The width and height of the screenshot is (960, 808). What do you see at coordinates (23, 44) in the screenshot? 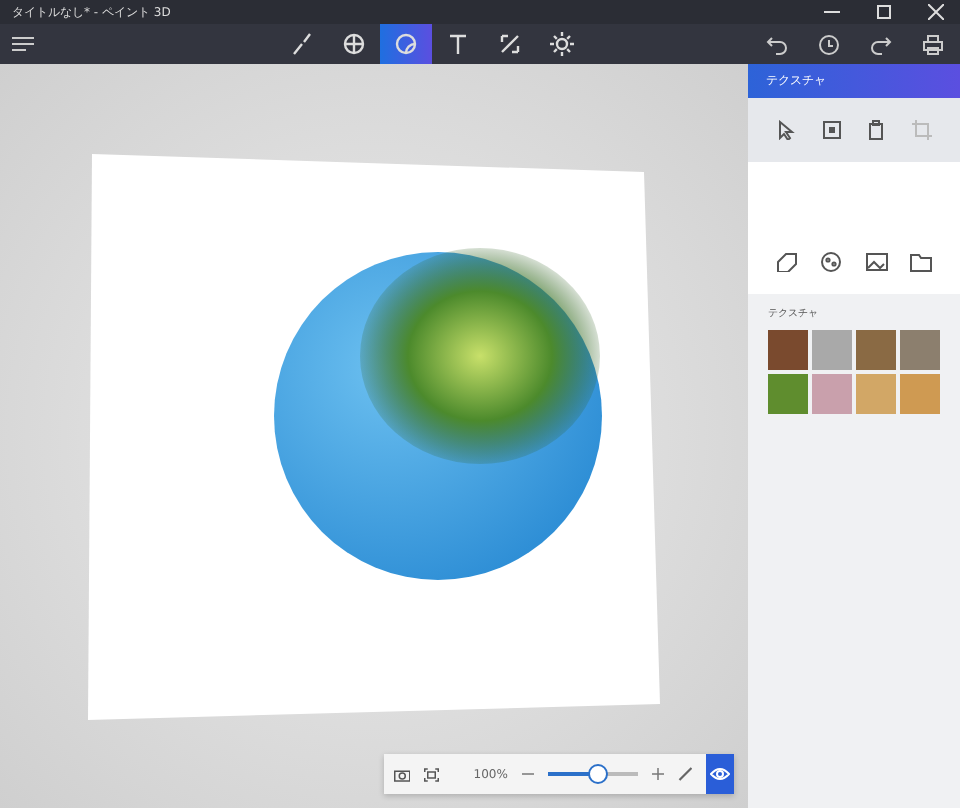
I see `menu-icon` at bounding box center [23, 44].